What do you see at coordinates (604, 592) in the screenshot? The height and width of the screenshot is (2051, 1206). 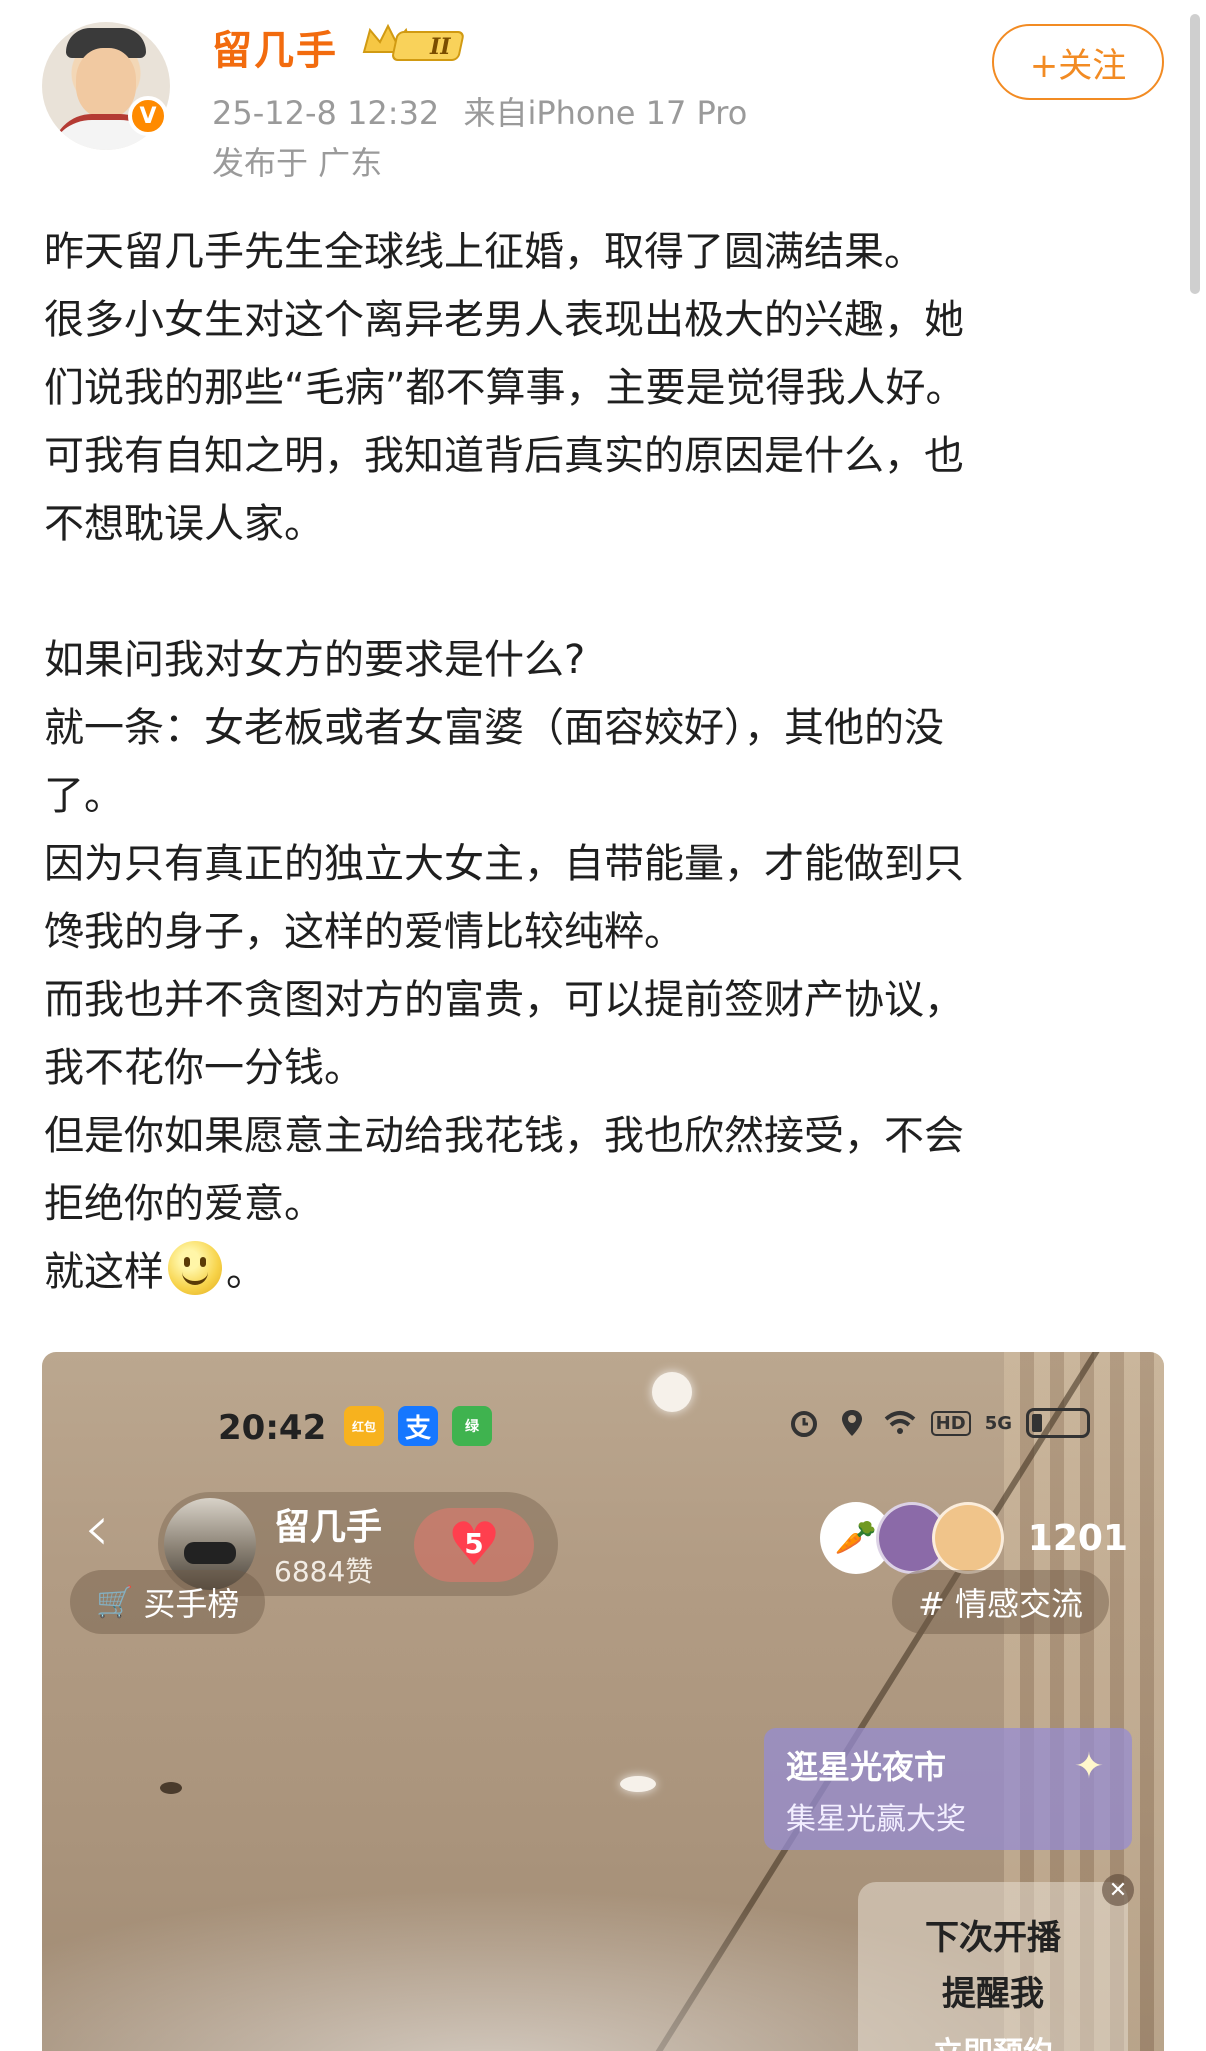 I see `post-line` at bounding box center [604, 592].